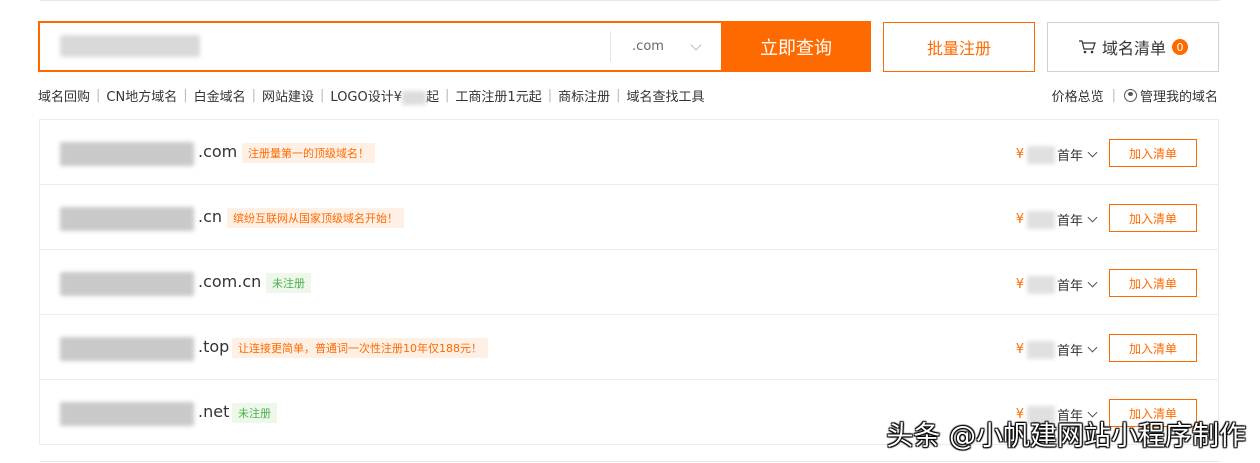  What do you see at coordinates (796, 46) in the screenshot?
I see `search-button: 立即查询` at bounding box center [796, 46].